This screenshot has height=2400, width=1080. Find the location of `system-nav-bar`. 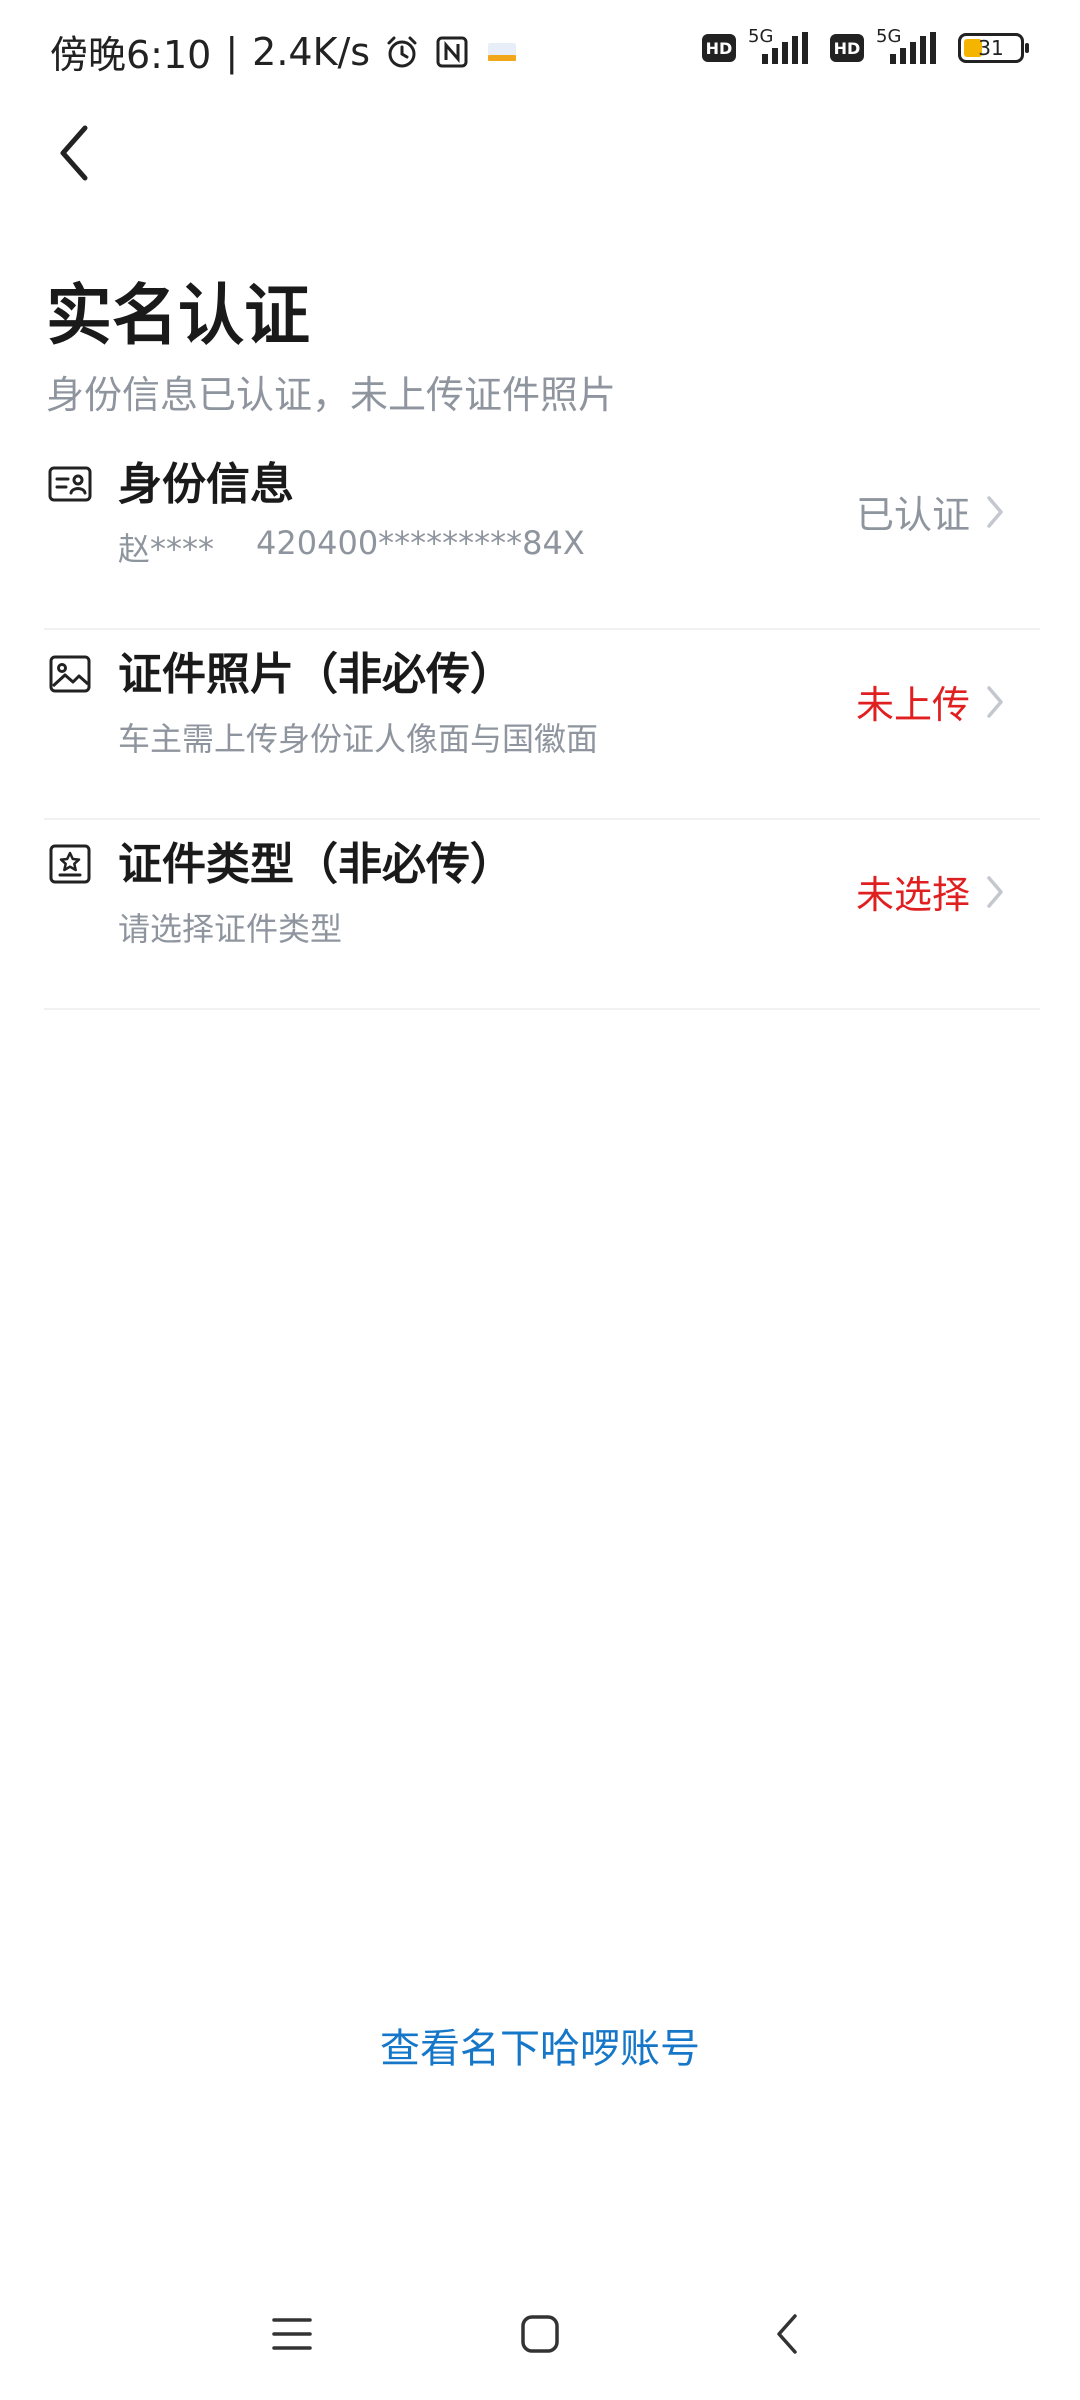

system-nav-bar is located at coordinates (540, 2335).